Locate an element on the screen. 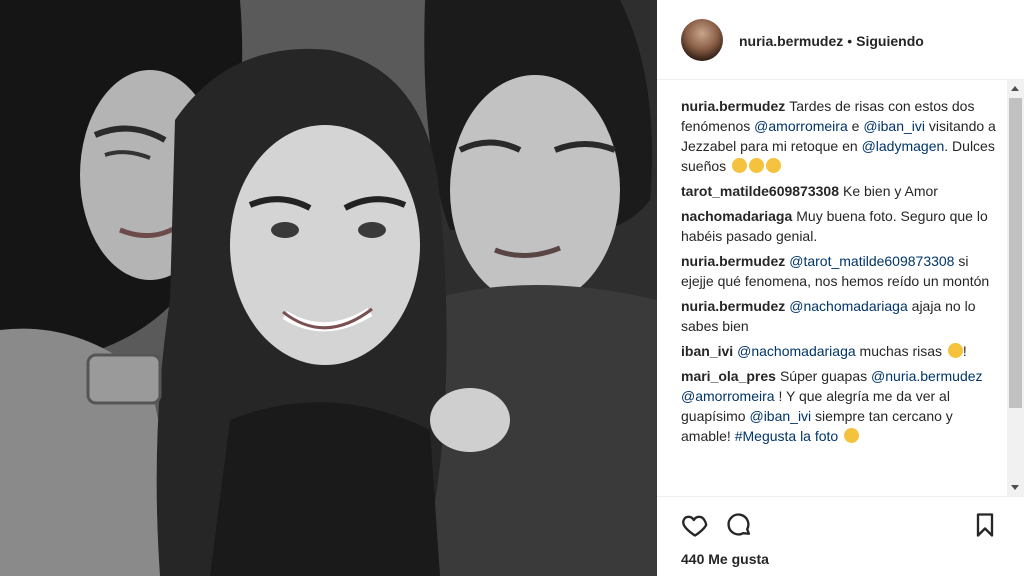 The height and width of the screenshot is (576, 1024). scrollbar-thumb is located at coordinates (1015, 253).